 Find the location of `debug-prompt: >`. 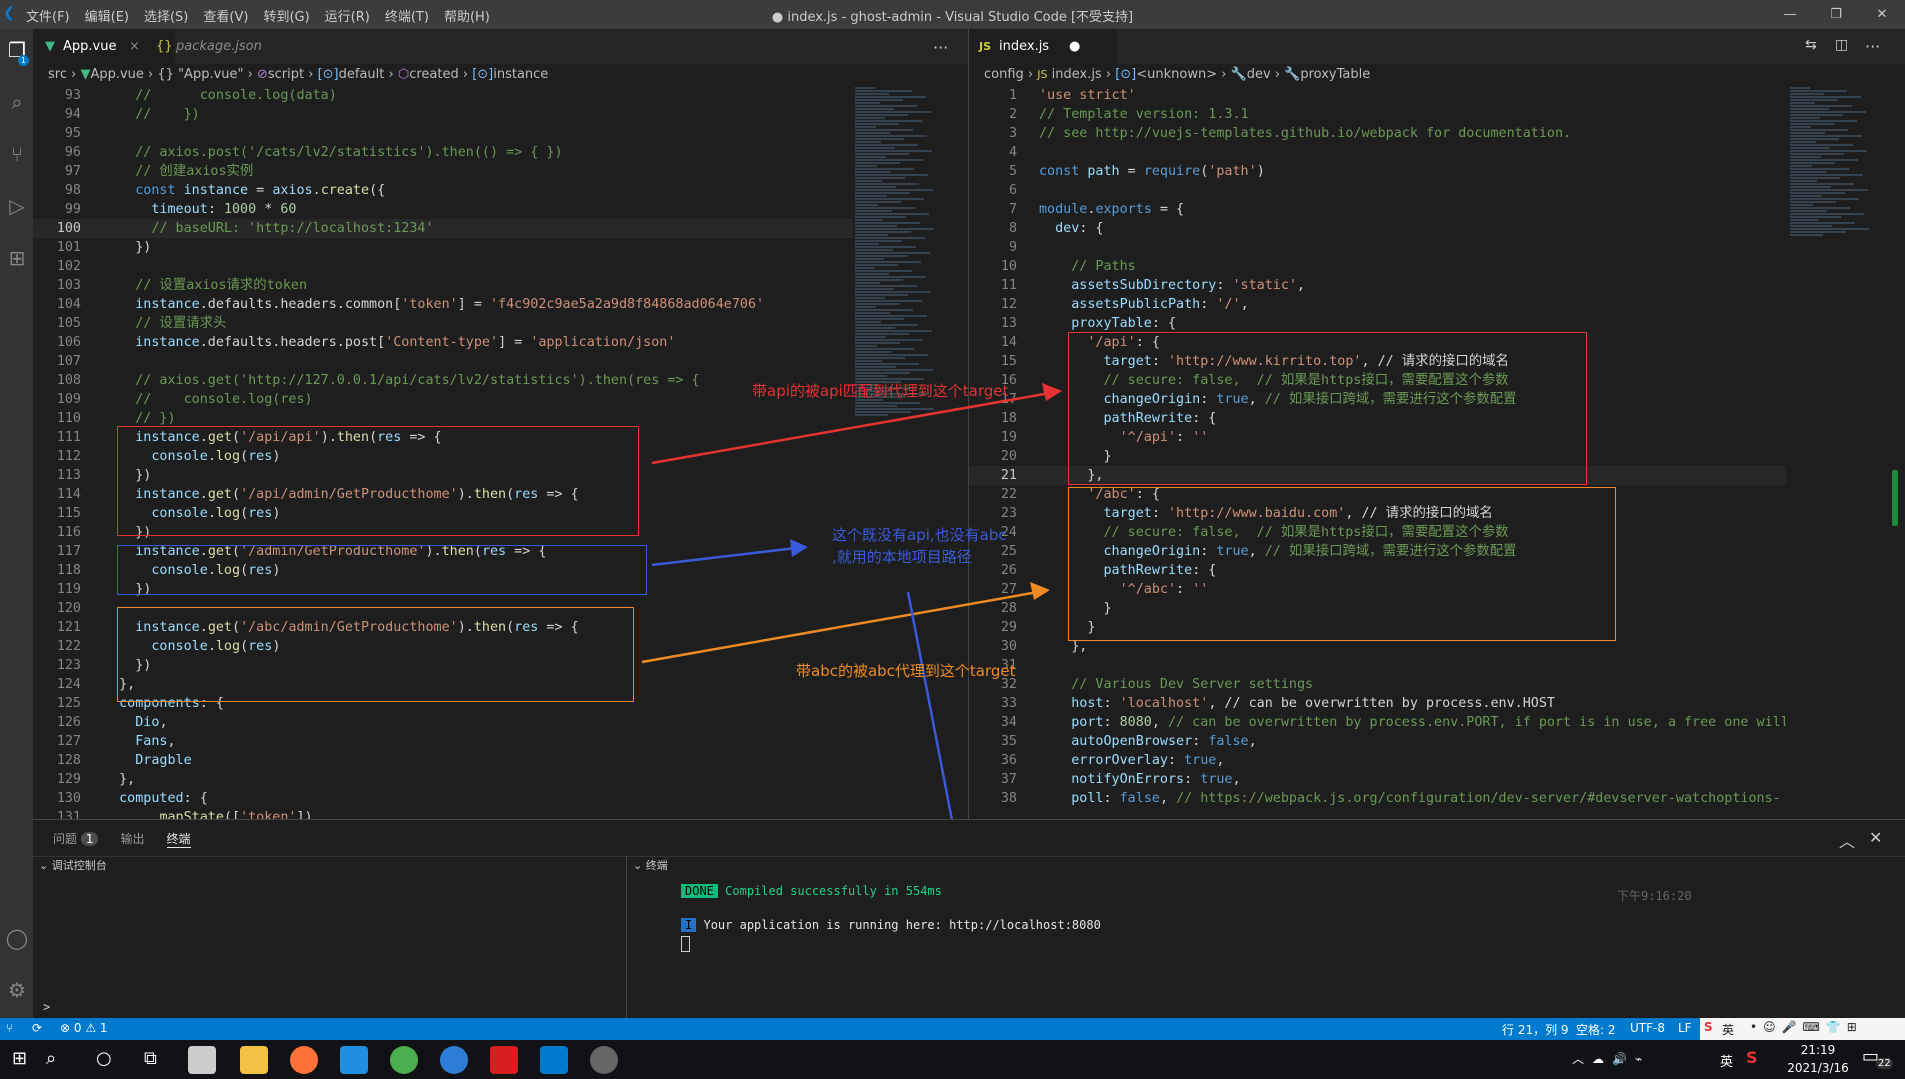

debug-prompt: > is located at coordinates (46, 1007).